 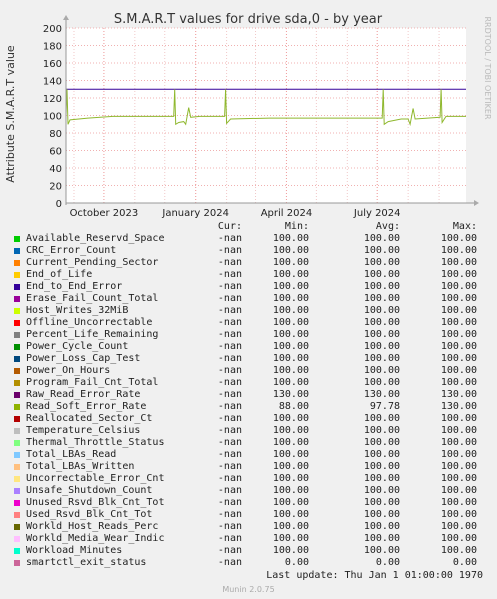 I want to click on y-axis-arrow, so click(x=66, y=17).